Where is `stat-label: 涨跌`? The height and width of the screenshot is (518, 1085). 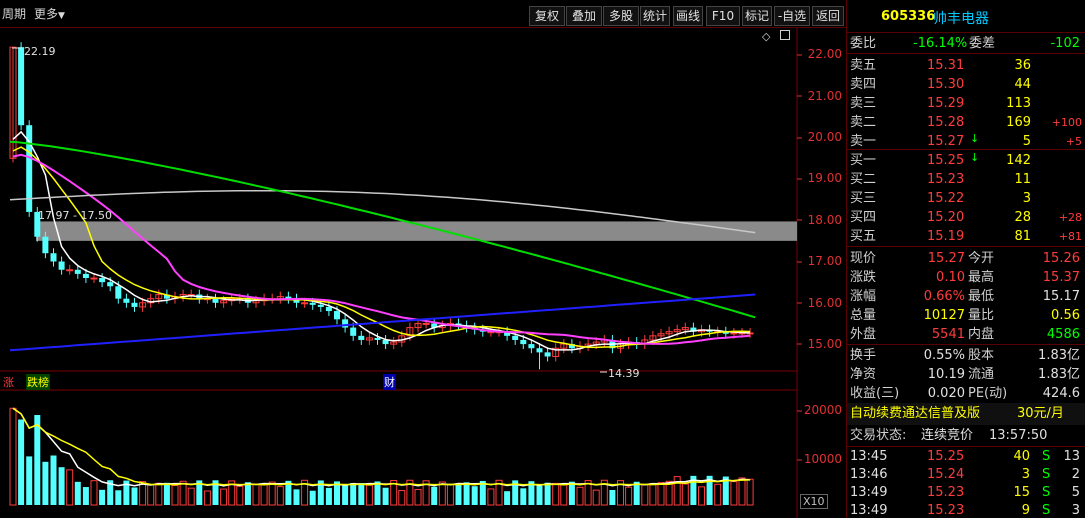 stat-label: 涨跌 is located at coordinates (863, 277).